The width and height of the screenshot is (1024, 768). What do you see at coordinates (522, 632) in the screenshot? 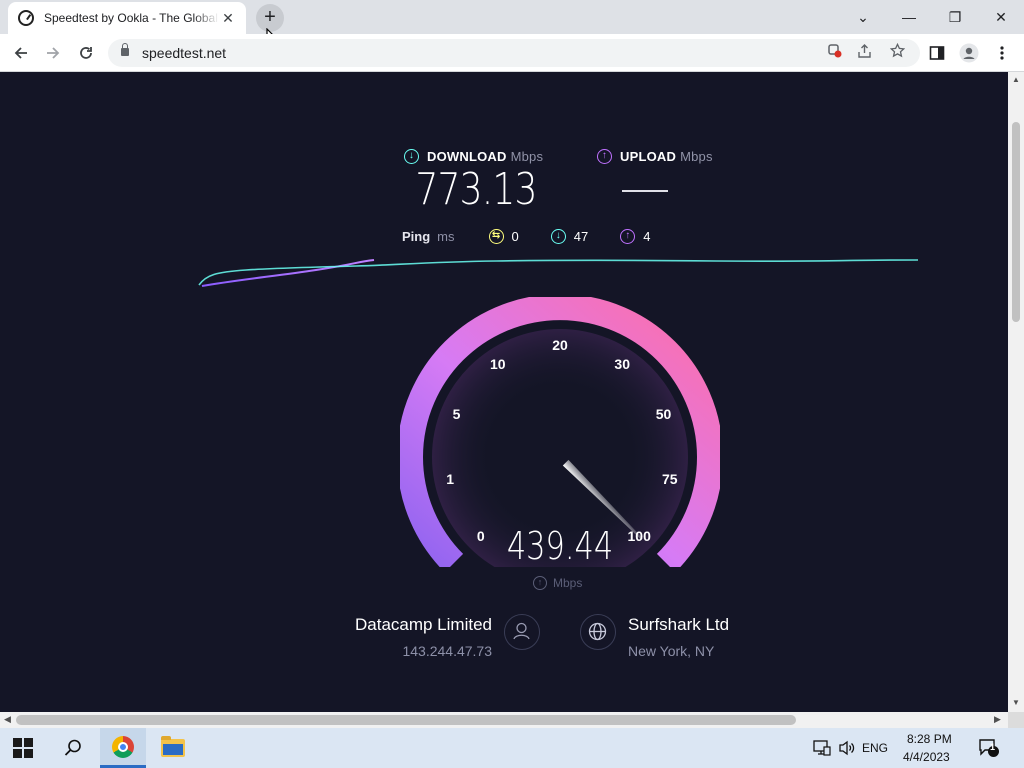
I see `user-icon` at bounding box center [522, 632].